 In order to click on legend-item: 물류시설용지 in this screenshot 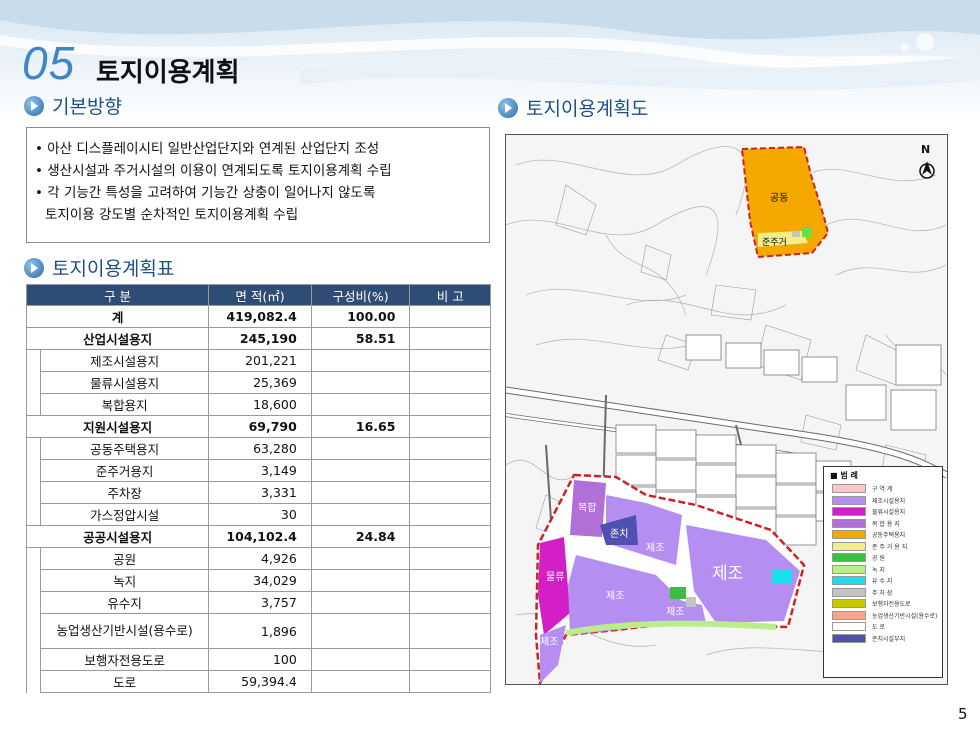, I will do `click(883, 512)`.